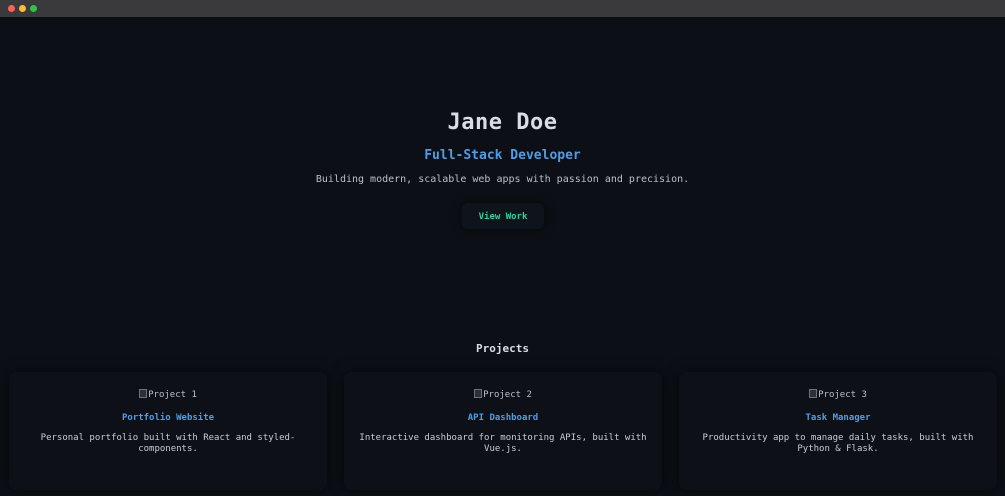 The height and width of the screenshot is (496, 1005). I want to click on hero-role: Full-Stack Developer, so click(502, 155).